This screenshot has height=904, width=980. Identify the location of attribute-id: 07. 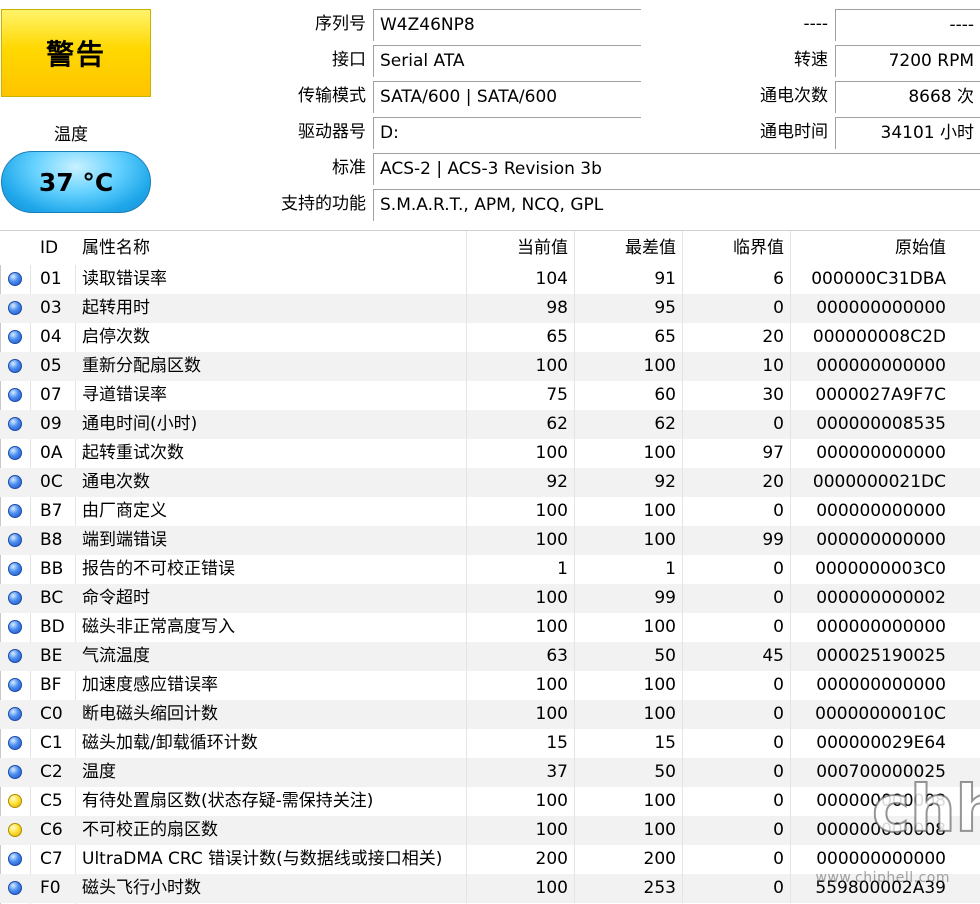
(51, 395).